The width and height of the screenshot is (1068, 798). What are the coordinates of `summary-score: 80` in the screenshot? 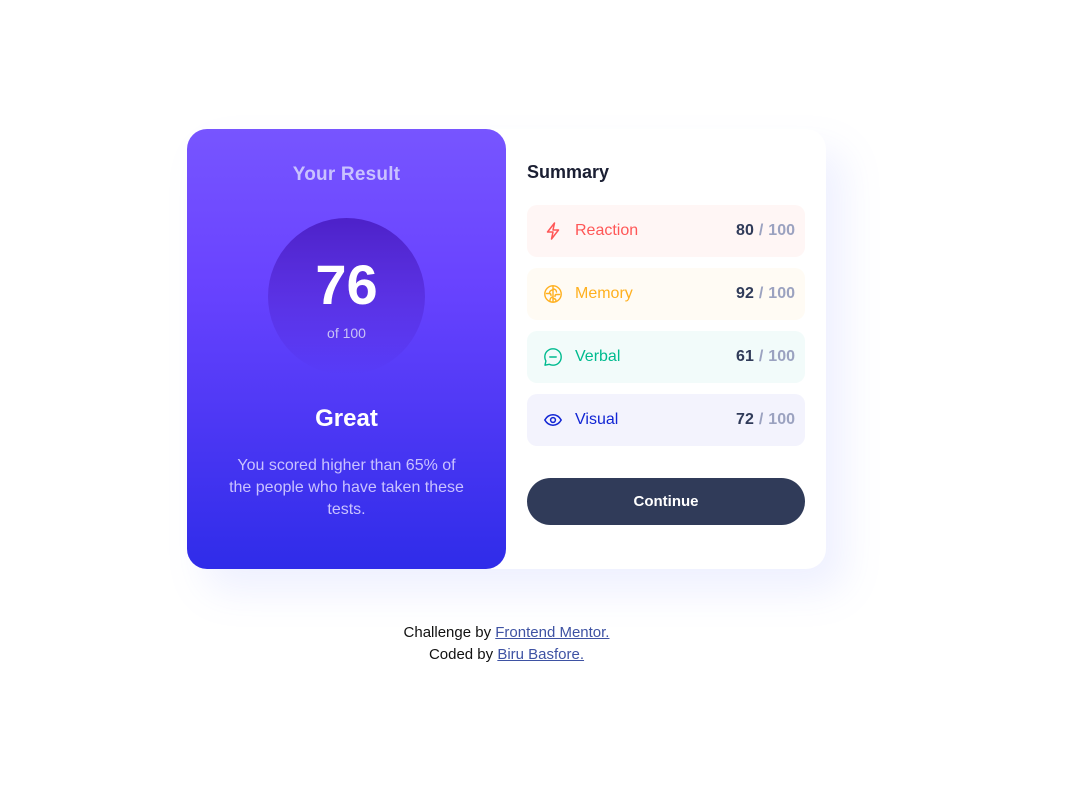 It's located at (745, 230).